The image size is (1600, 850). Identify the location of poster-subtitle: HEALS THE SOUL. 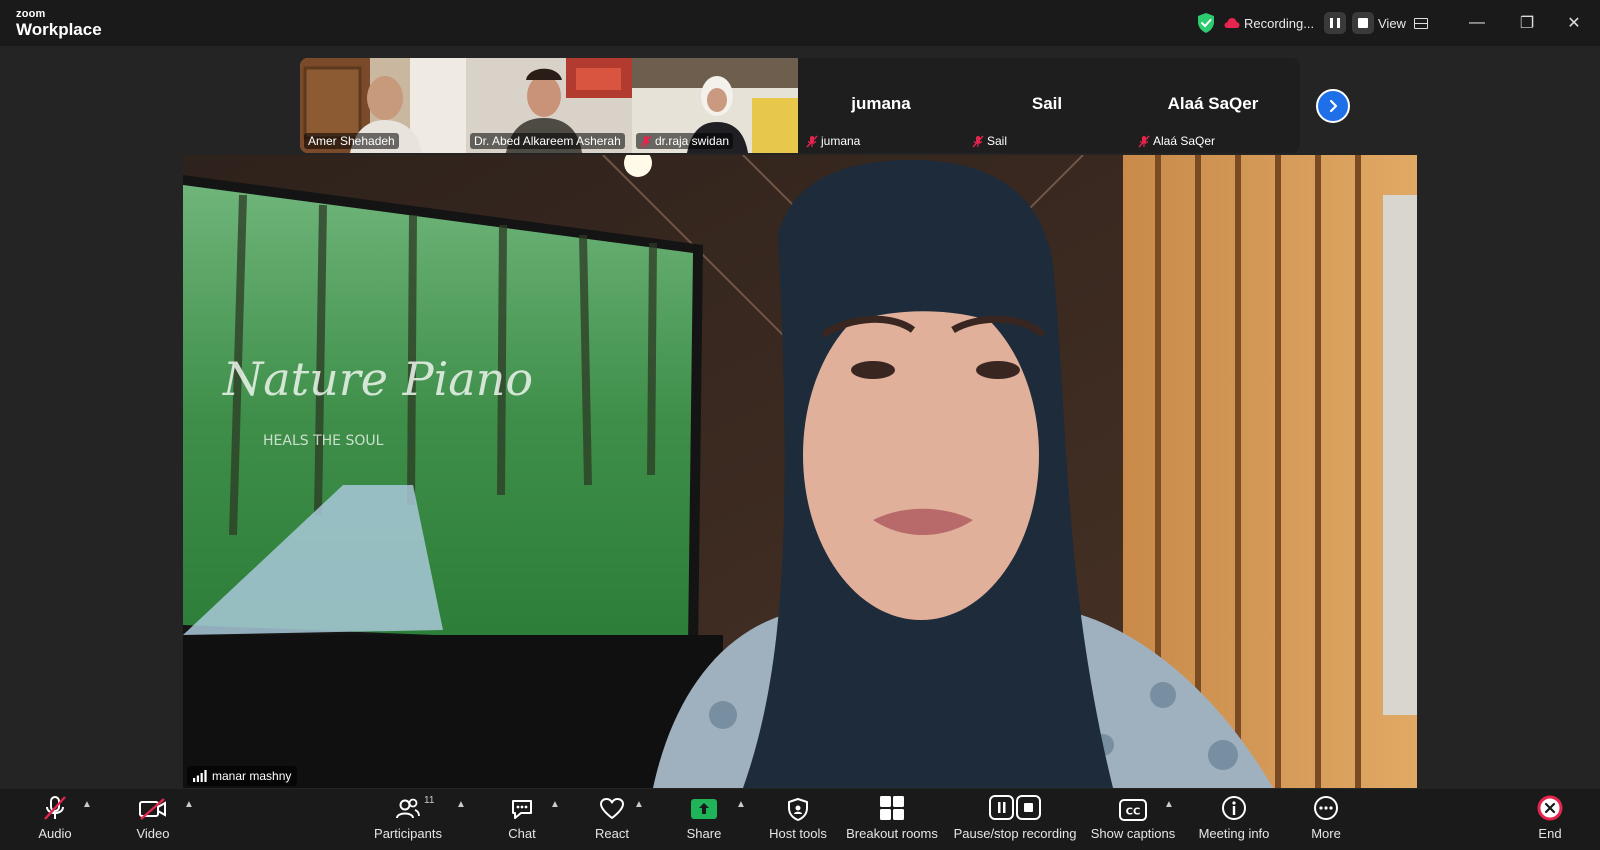
(323, 441).